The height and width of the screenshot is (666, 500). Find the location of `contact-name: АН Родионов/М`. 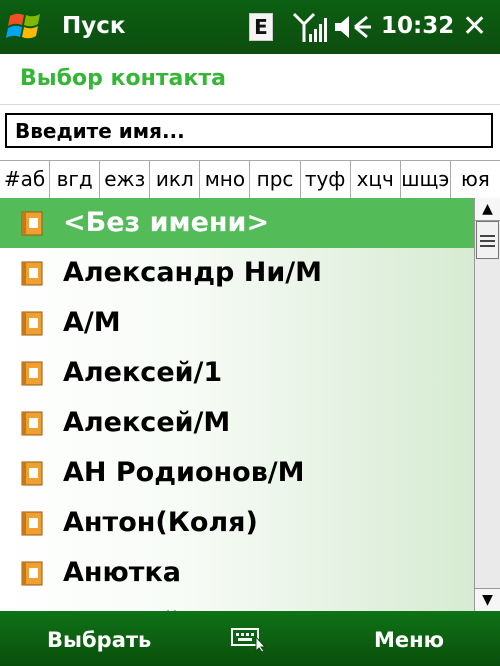

contact-name: АН Родионов/М is located at coordinates (184, 472).